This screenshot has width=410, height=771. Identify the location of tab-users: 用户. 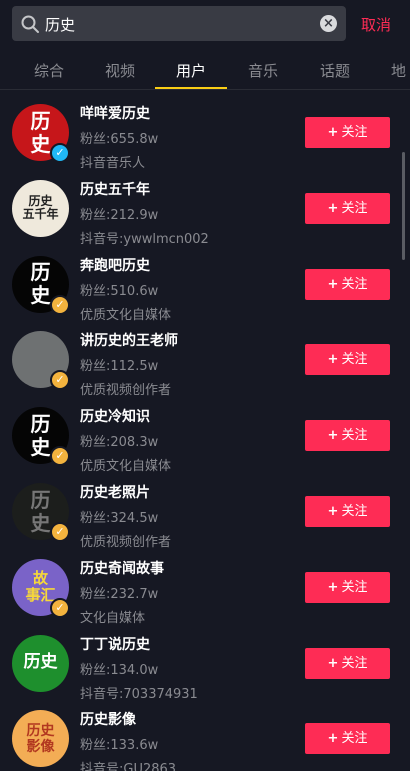
(191, 70).